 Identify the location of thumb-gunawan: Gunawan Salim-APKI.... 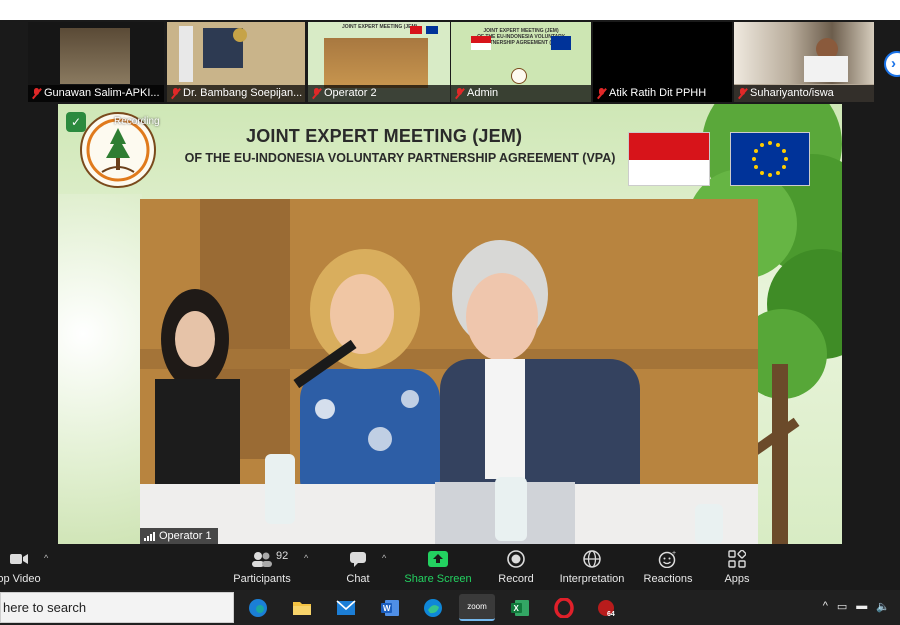
(96, 62).